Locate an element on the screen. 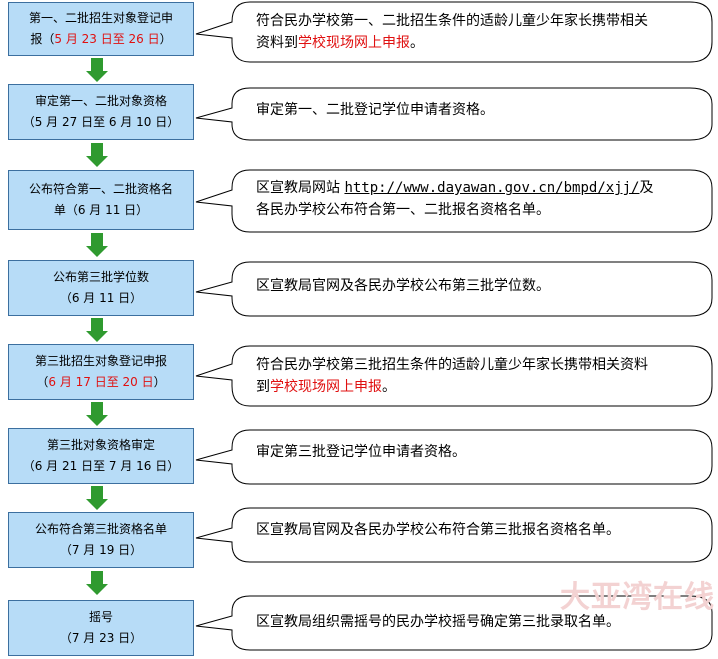  note-3-text-end: 及 is located at coordinates (646, 188).